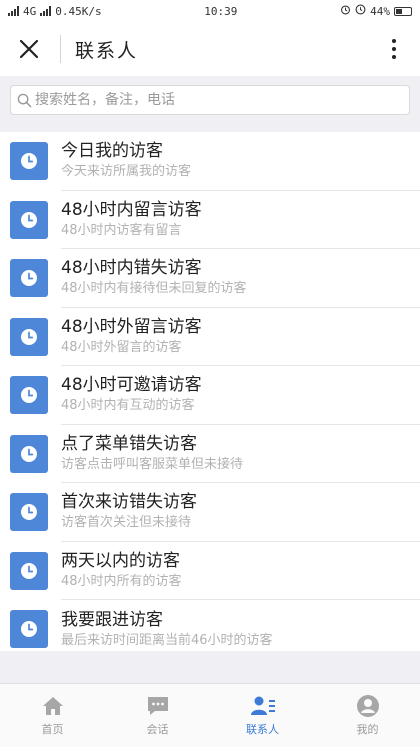  What do you see at coordinates (126, 523) in the screenshot?
I see `list-item-subtitle: 访客首次关注但未接待` at bounding box center [126, 523].